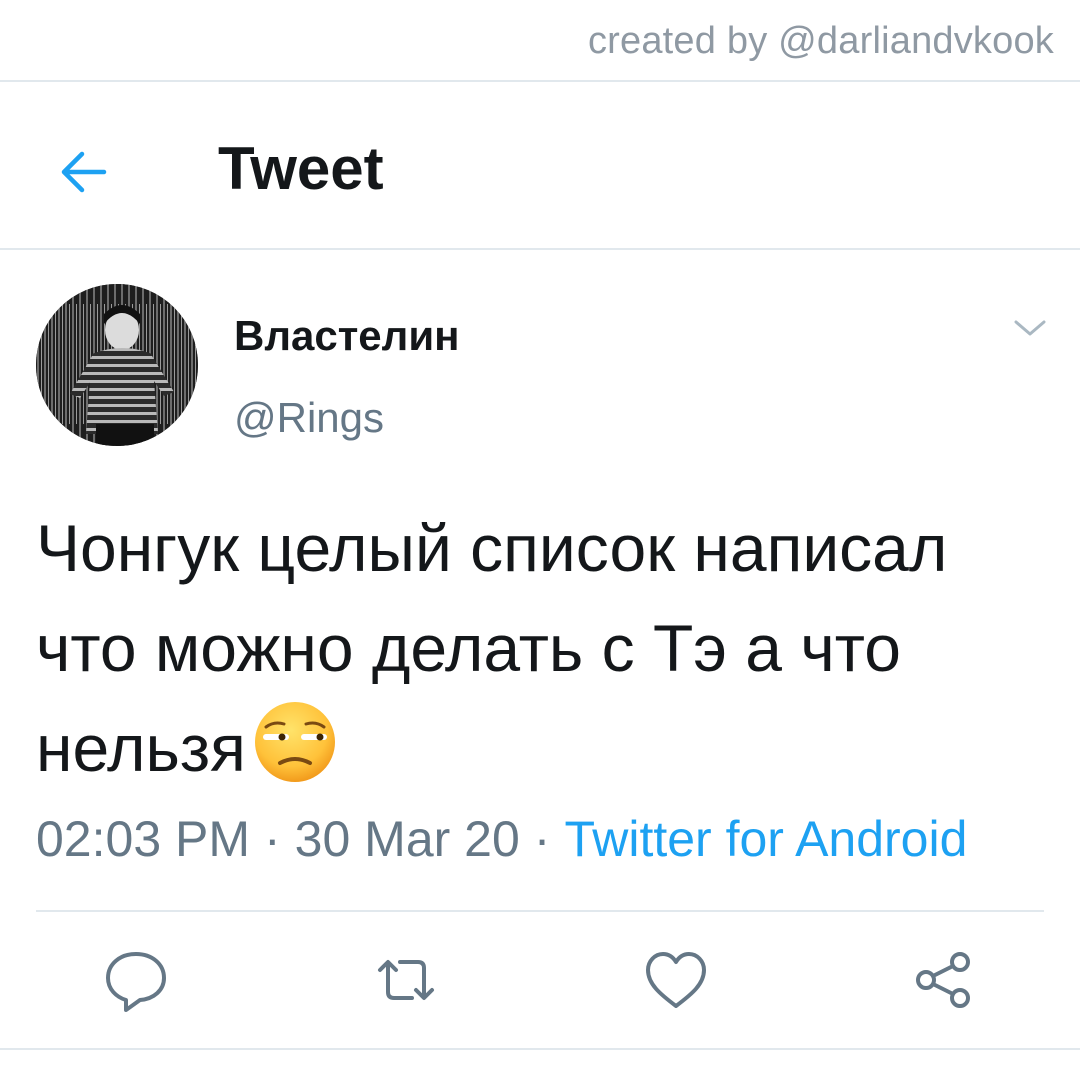 The image size is (1080, 1072). Describe the element at coordinates (143, 839) in the screenshot. I see `tweet-time: 02:03 PM` at that location.